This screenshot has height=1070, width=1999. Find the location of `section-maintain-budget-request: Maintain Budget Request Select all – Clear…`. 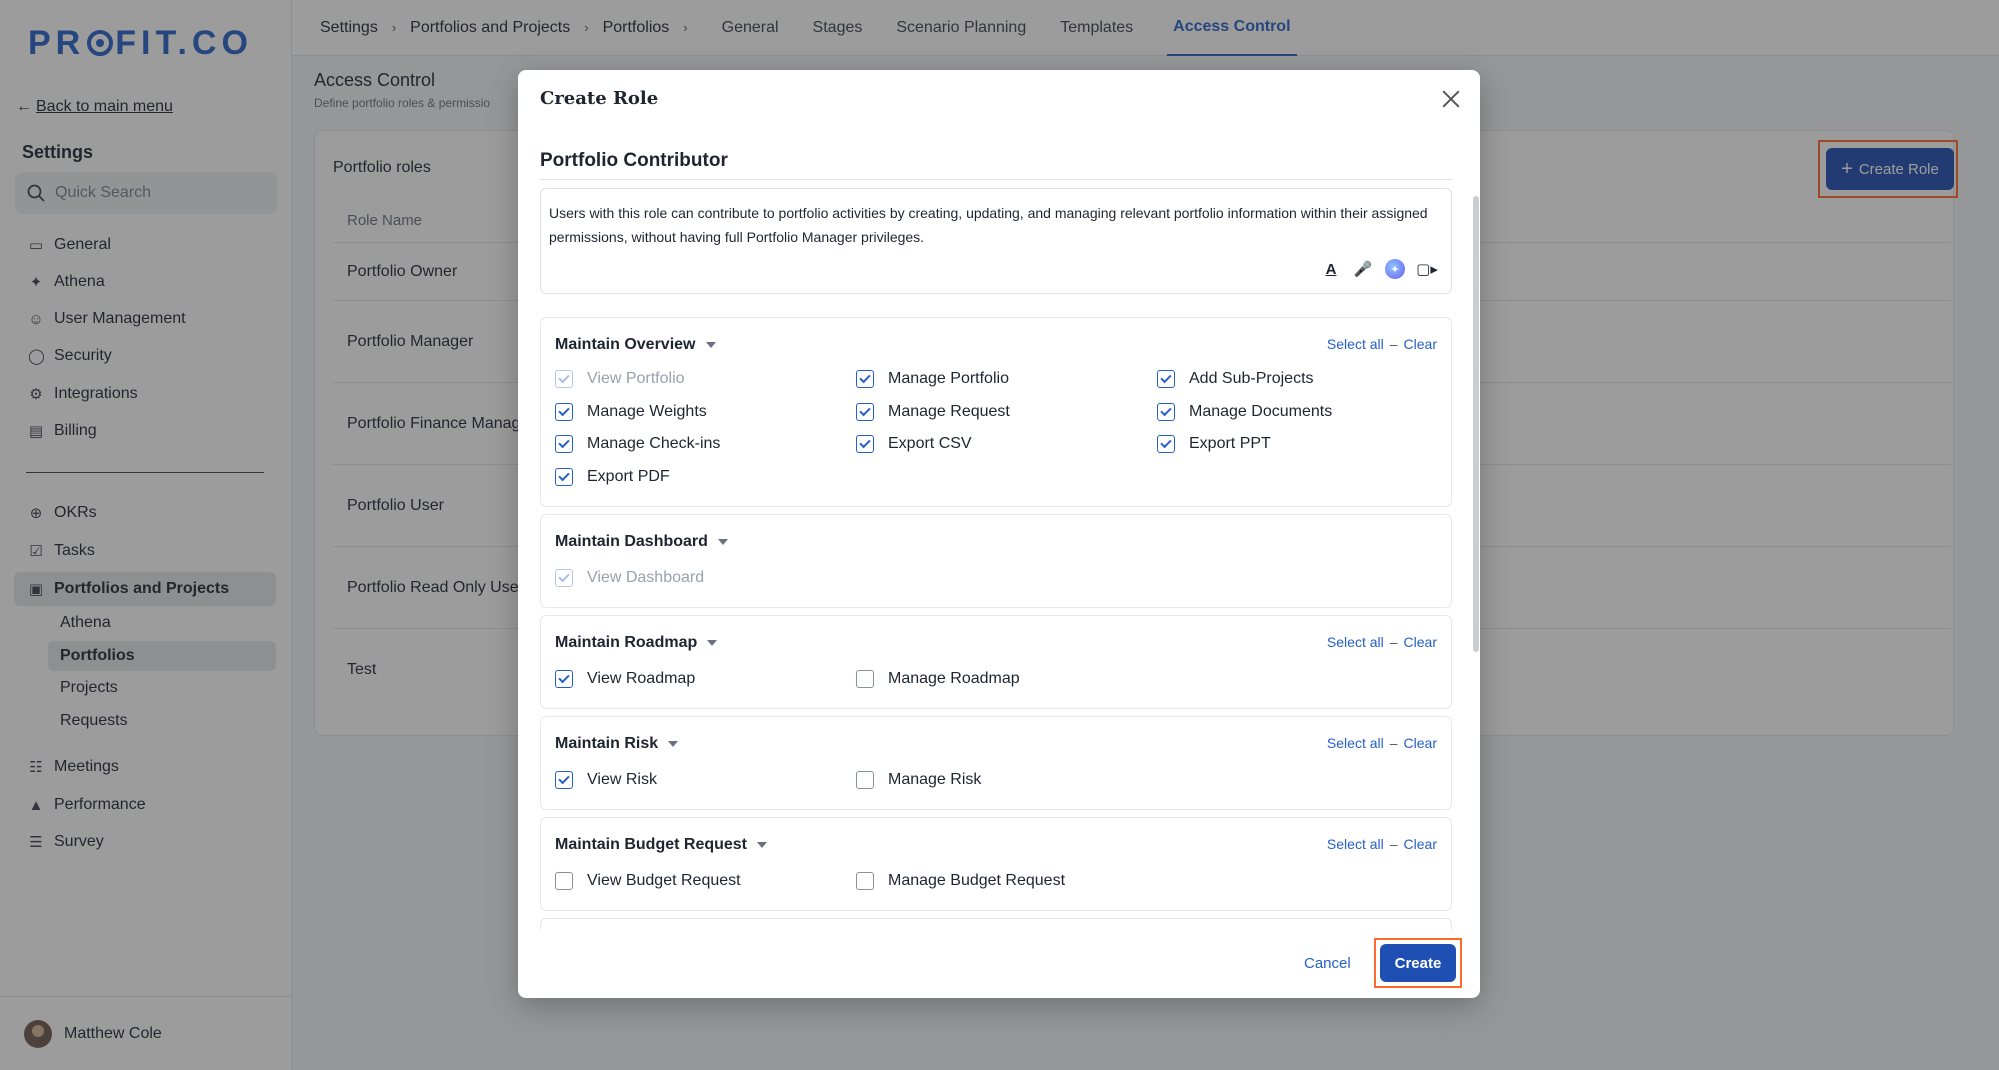

section-maintain-budget-request: Maintain Budget Request Select all – Clear… is located at coordinates (996, 864).